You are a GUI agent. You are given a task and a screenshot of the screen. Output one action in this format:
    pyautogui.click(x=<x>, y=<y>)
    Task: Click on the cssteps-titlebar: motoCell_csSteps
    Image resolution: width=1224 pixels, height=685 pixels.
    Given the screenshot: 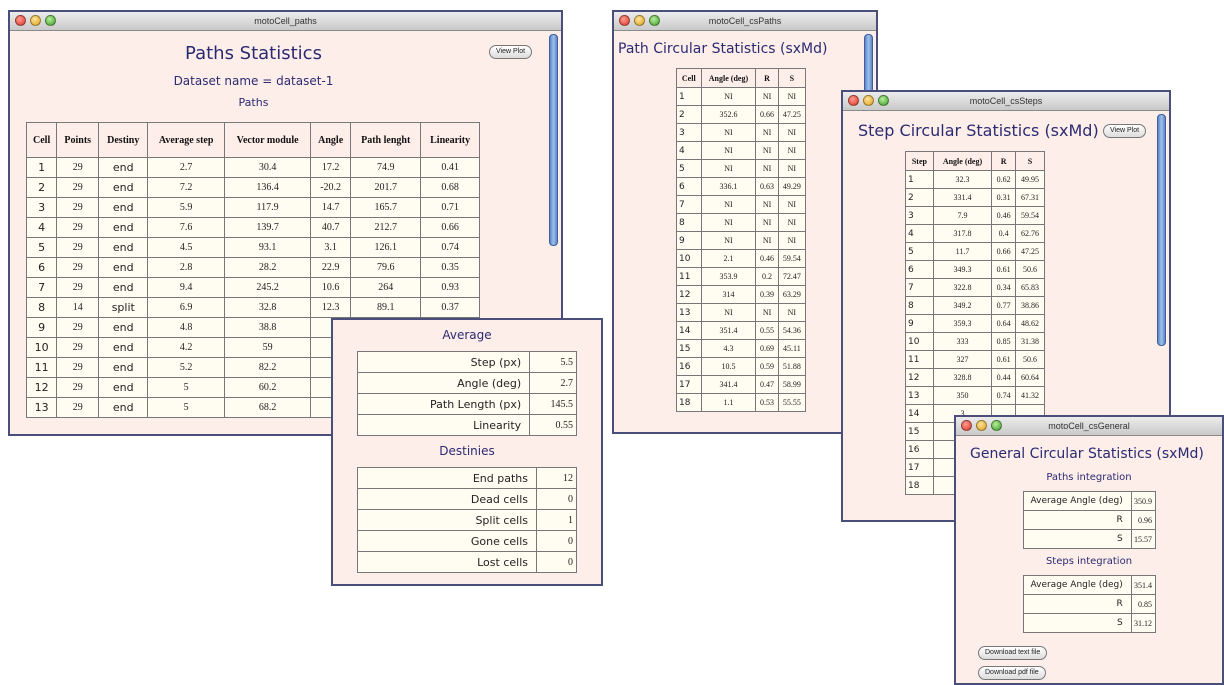 What is the action you would take?
    pyautogui.click(x=1006, y=101)
    